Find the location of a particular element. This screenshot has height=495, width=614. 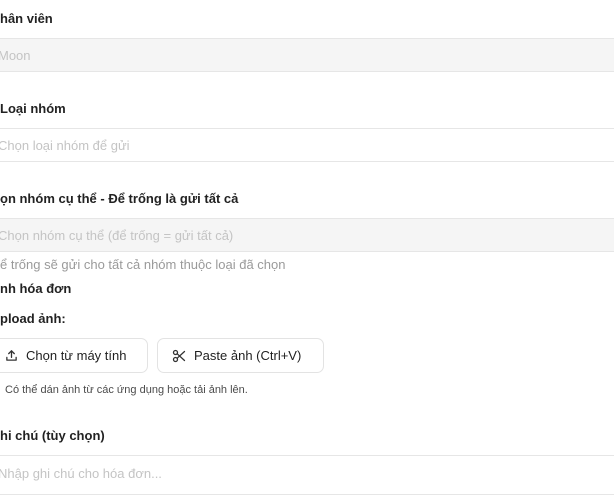

note-label: hi chú (tùy chọn) is located at coordinates (52, 435).